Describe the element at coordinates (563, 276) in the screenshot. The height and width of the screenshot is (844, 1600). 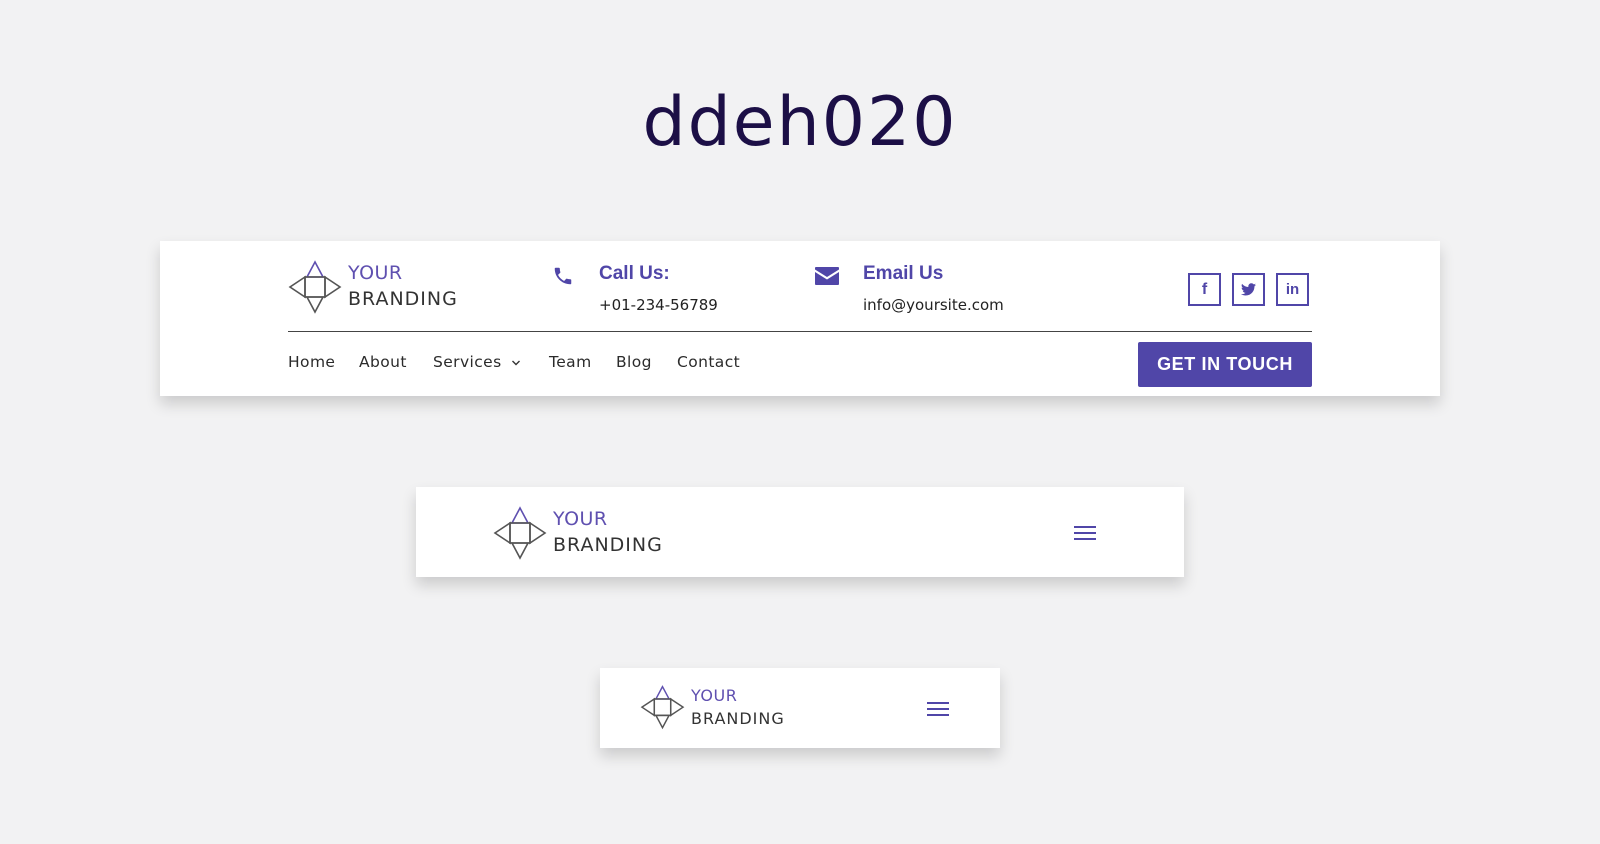
I see `phone-icon` at that location.